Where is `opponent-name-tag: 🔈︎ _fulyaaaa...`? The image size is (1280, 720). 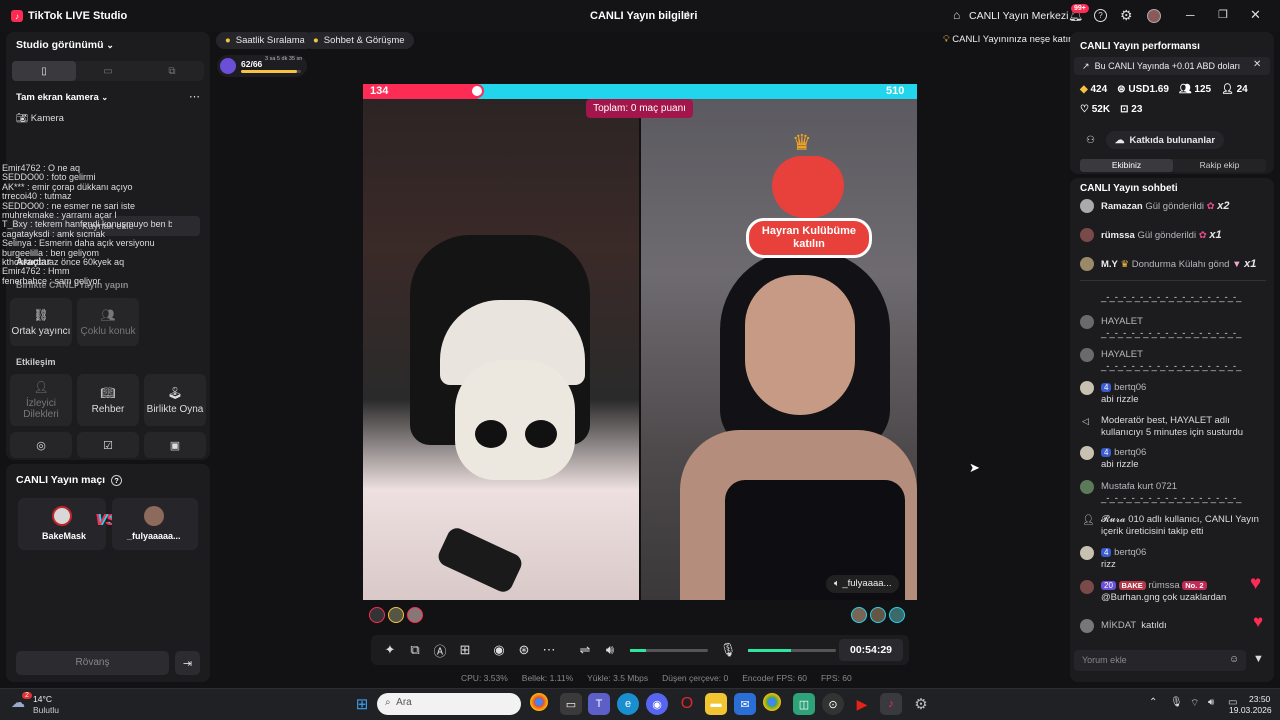
opponent-name-tag: 🔈︎ _fulyaaaa... is located at coordinates (863, 584).